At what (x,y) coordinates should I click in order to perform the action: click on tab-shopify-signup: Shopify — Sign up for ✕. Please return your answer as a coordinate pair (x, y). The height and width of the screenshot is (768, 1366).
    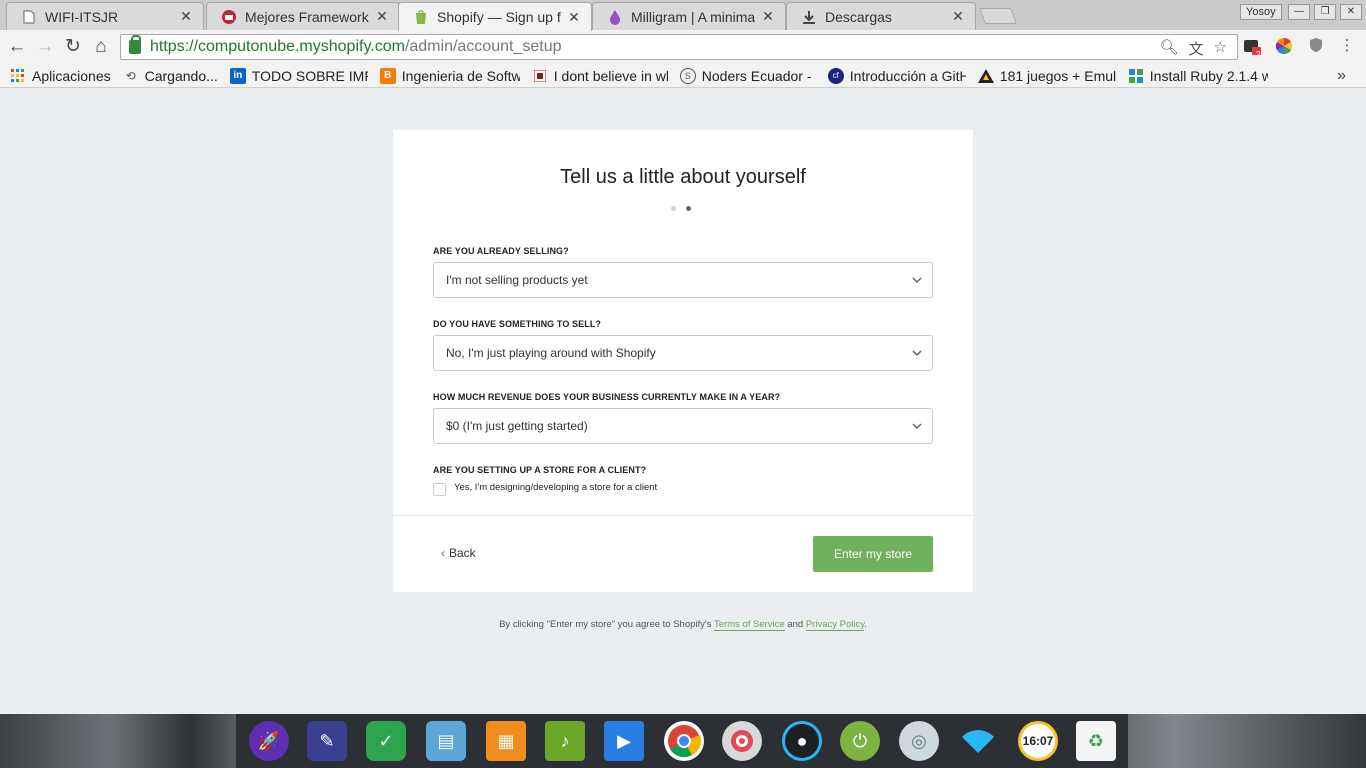
    Looking at the image, I should click on (495, 16).